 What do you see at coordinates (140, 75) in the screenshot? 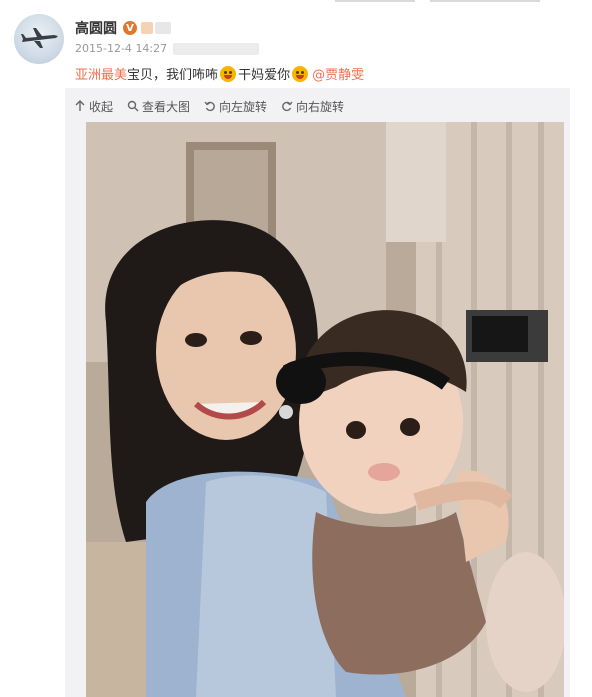
I see `text-segment: 宝贝` at bounding box center [140, 75].